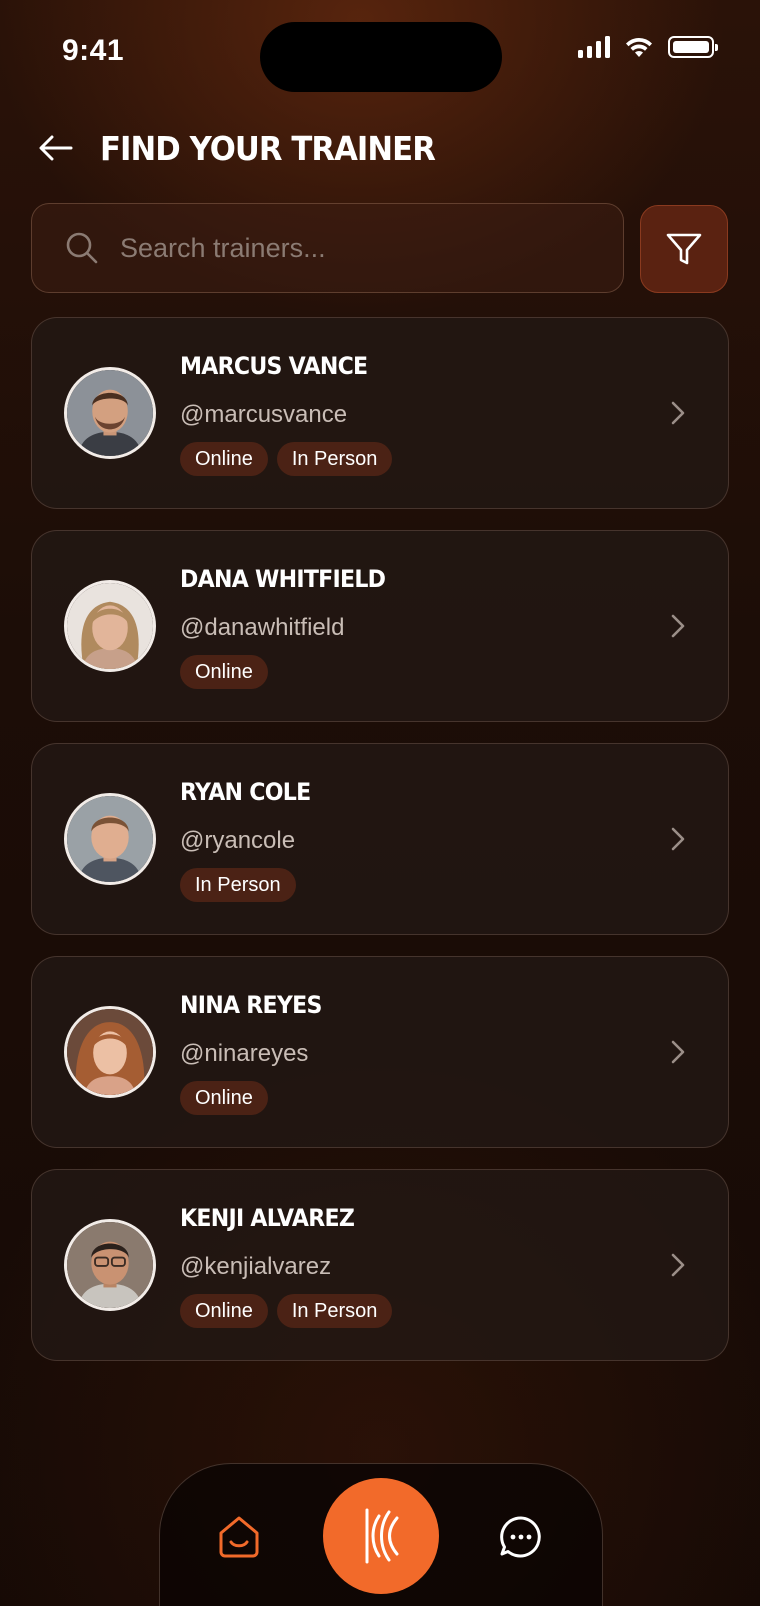 Image resolution: width=760 pixels, height=1606 pixels. What do you see at coordinates (371, 248) in the screenshot?
I see `search-input` at bounding box center [371, 248].